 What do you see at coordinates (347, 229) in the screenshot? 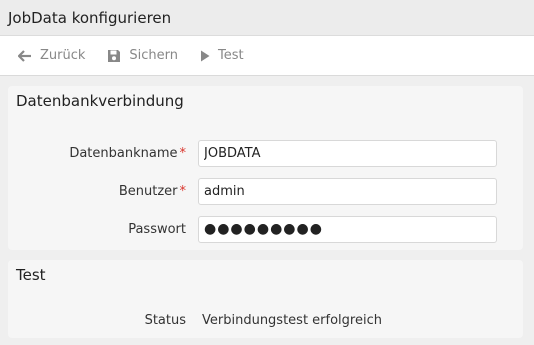
I see `password-input` at bounding box center [347, 229].